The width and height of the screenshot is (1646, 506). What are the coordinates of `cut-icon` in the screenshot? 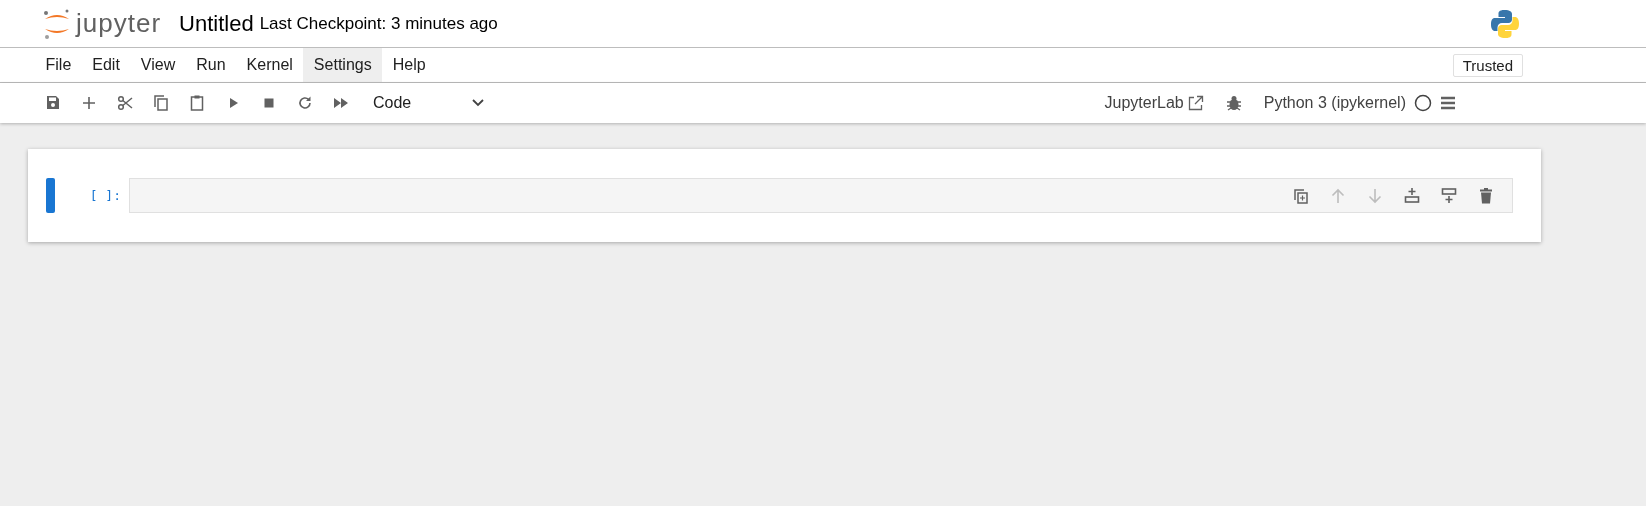 It's located at (125, 103).